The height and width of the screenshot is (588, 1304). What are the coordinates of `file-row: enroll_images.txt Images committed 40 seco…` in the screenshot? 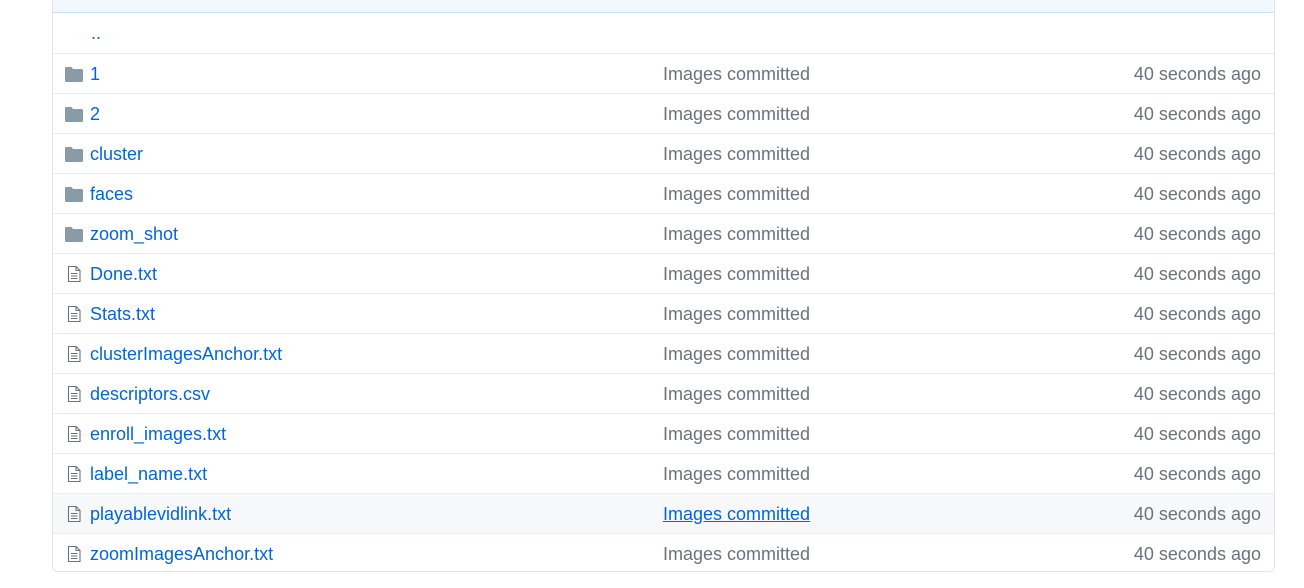 It's located at (663, 433).